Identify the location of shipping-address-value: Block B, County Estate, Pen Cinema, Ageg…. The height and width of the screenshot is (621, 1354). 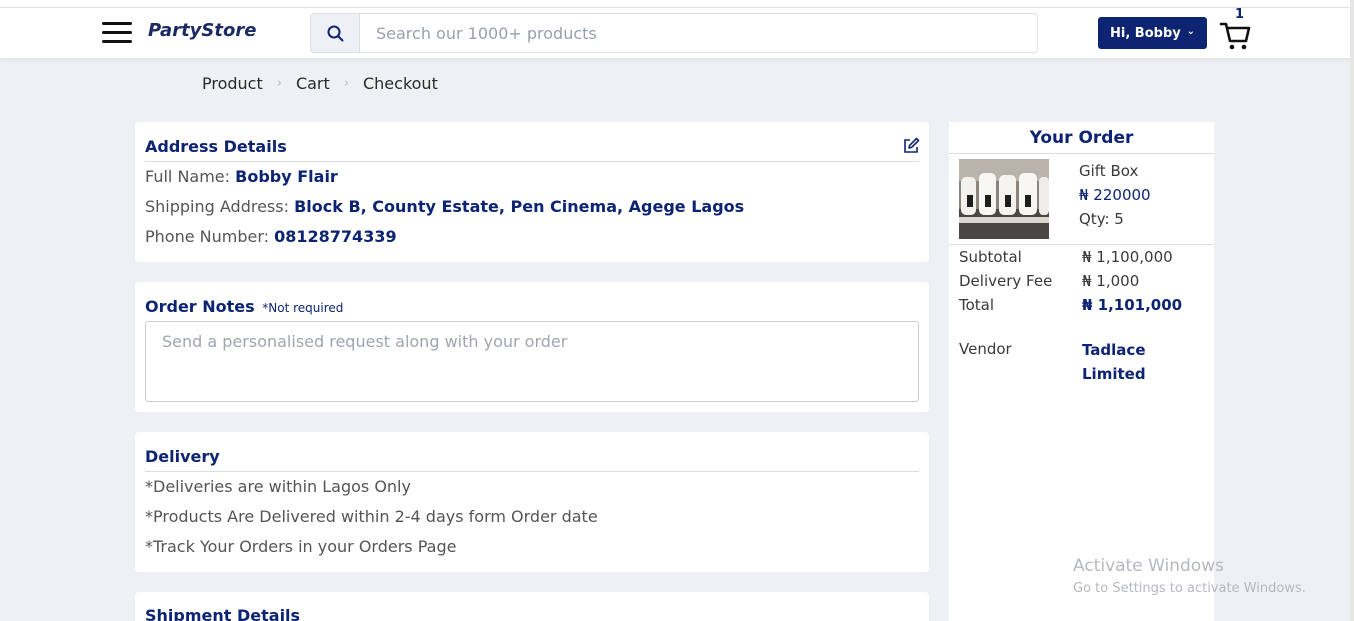
(519, 206).